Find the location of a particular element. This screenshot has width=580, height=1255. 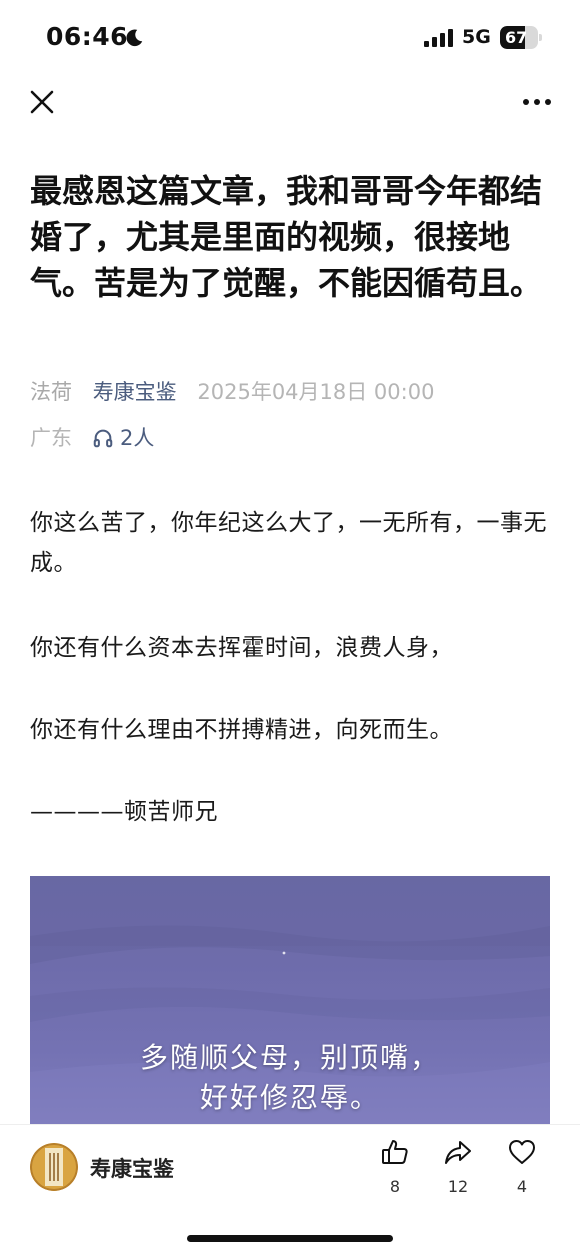

bottom-action-bar: 寿康宝鉴 8 12 4 is located at coordinates (290, 1189).